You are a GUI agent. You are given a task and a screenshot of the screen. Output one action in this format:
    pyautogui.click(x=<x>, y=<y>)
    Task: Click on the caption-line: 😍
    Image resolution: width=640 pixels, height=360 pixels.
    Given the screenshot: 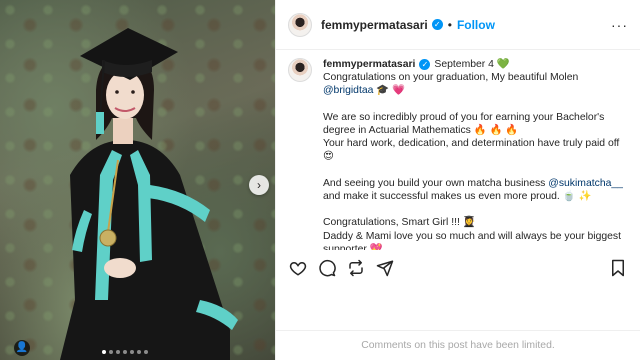 What is the action you would take?
    pyautogui.click(x=473, y=156)
    